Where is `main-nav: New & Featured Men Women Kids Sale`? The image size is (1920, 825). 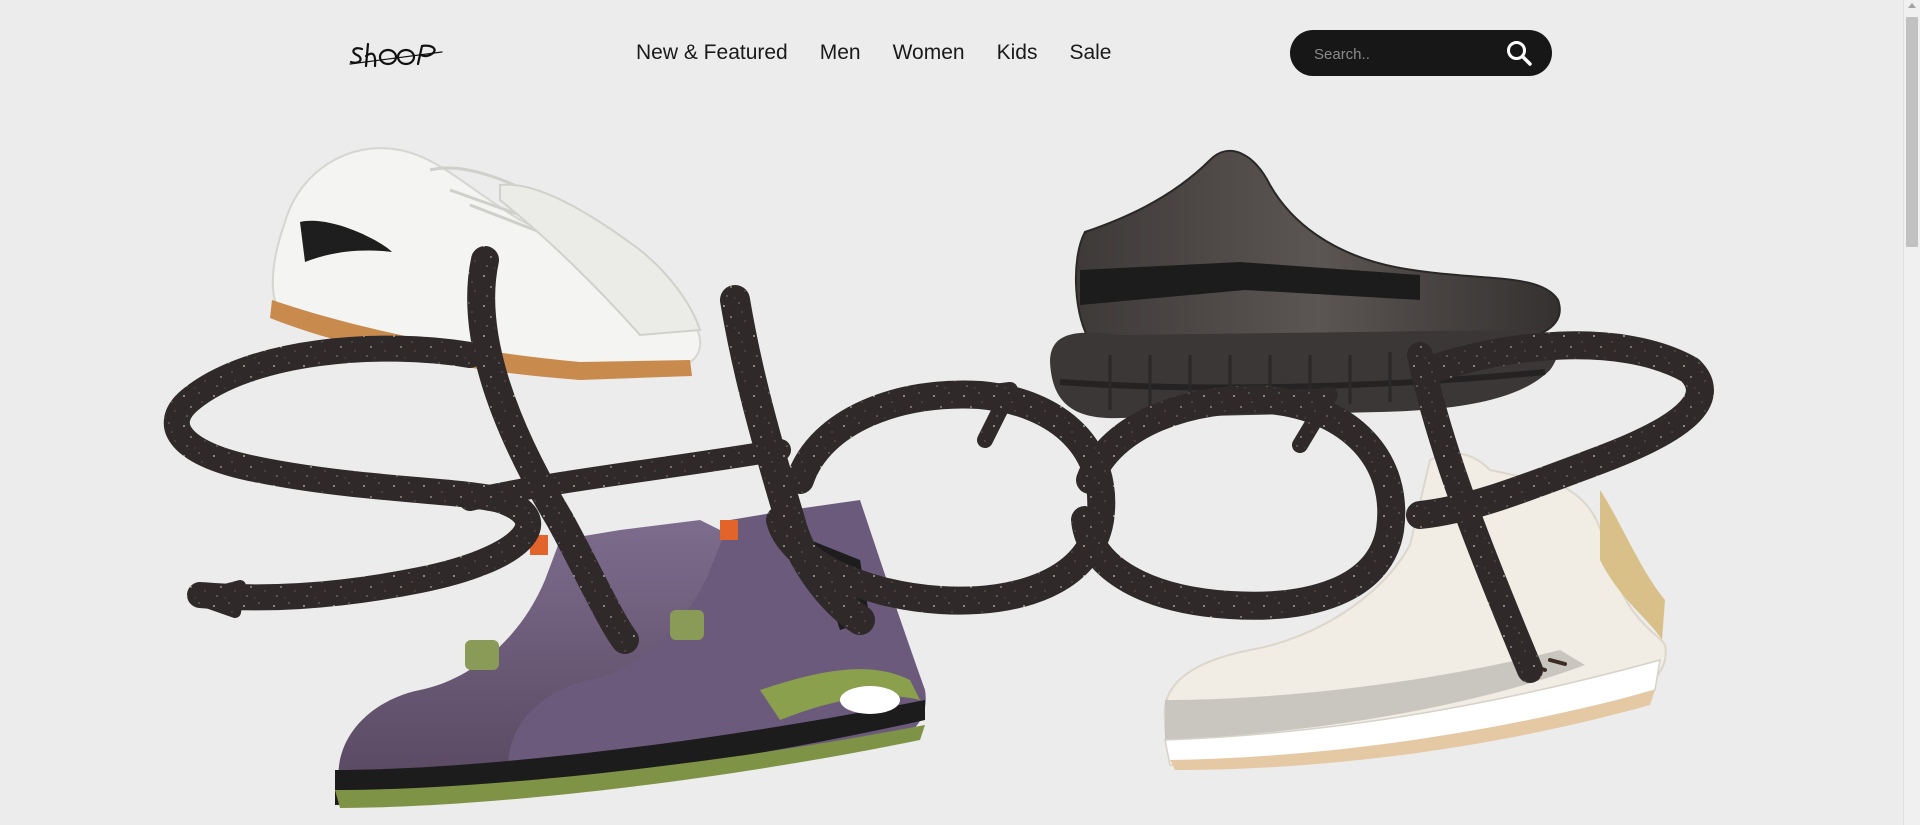
main-nav: New & Featured Men Women Kids Sale is located at coordinates (873, 53).